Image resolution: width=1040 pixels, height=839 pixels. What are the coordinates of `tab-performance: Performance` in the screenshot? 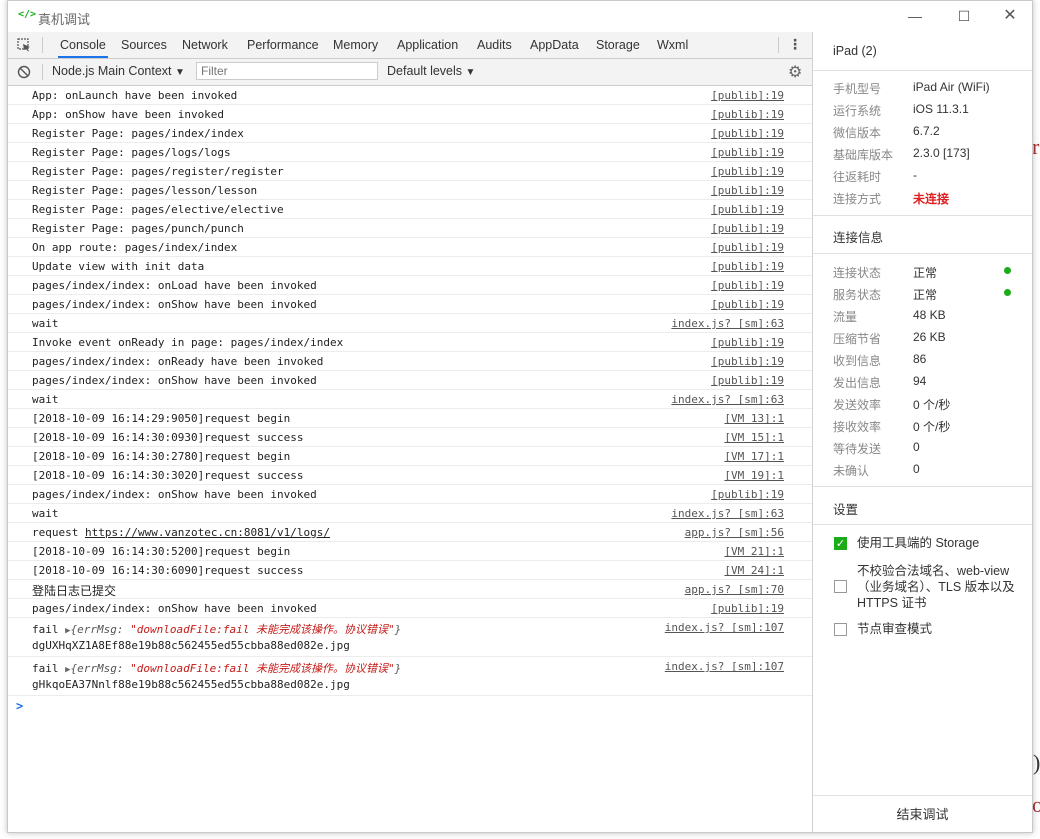 It's located at (283, 45).